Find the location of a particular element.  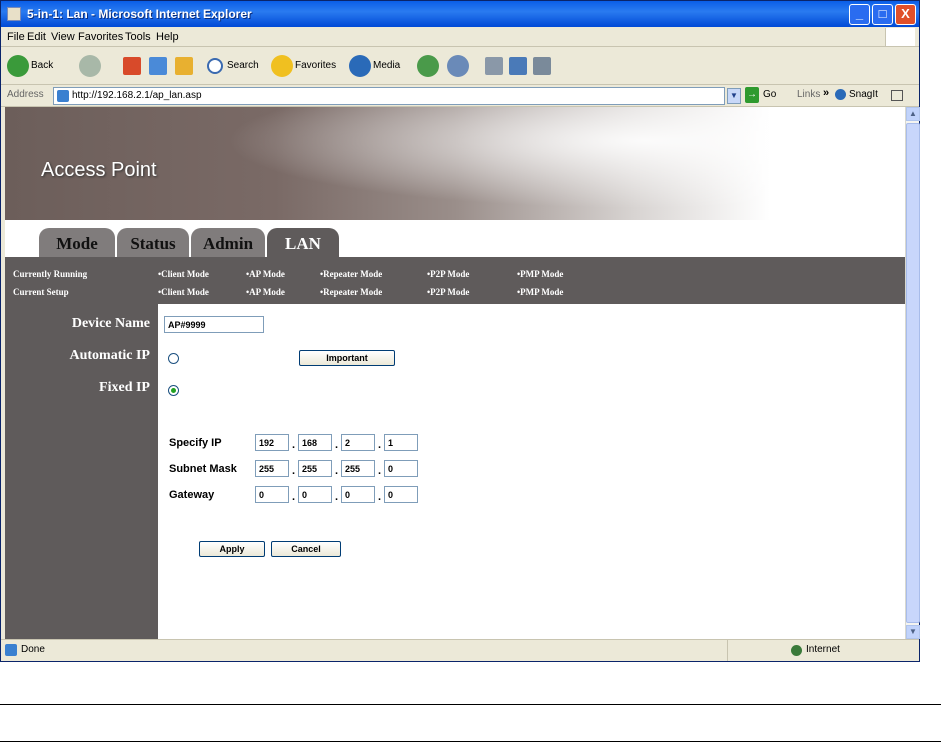

subnet-mask-label: Subnet Mask is located at coordinates (203, 469).